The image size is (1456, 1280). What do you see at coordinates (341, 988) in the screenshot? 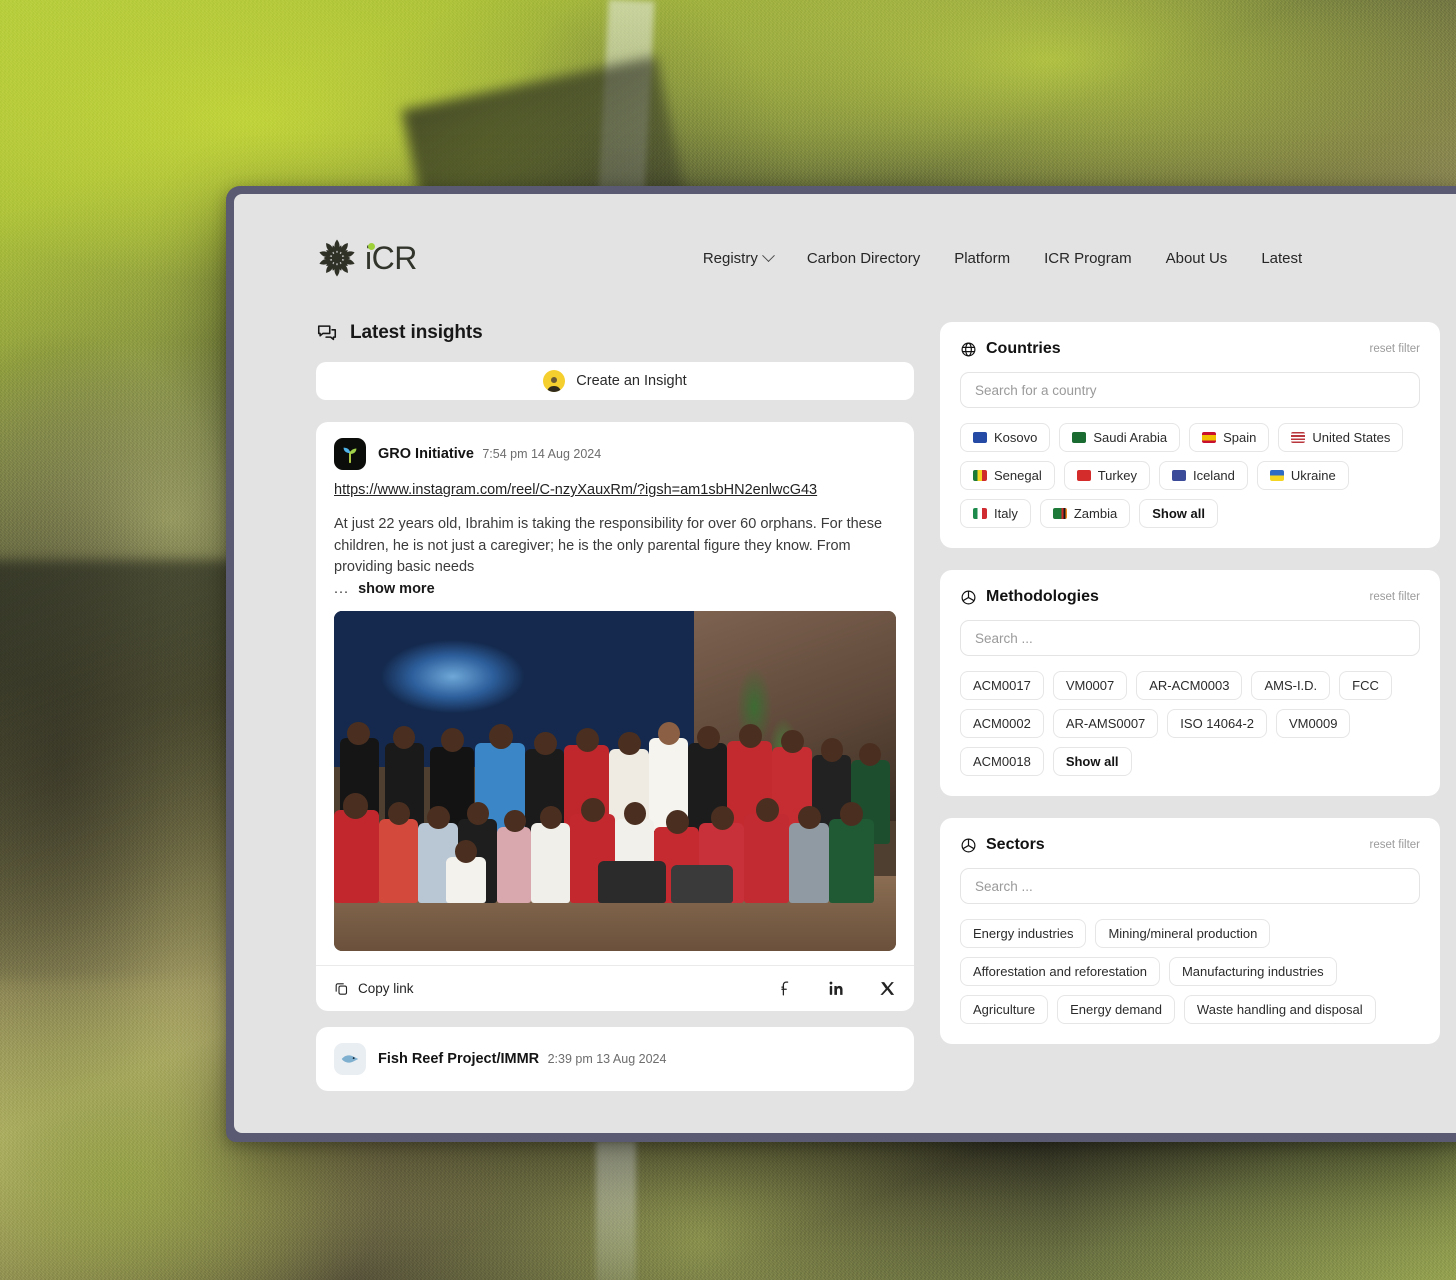
I see `copy-icon` at bounding box center [341, 988].